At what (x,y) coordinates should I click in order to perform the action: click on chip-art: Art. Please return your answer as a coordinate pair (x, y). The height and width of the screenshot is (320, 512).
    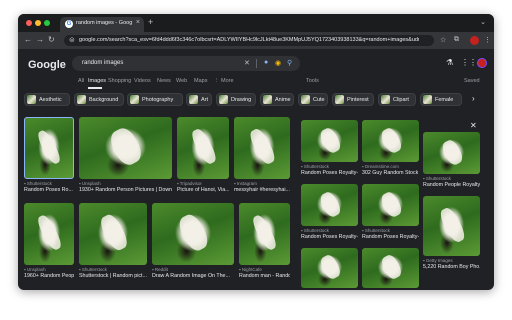
    Looking at the image, I should click on (199, 99).